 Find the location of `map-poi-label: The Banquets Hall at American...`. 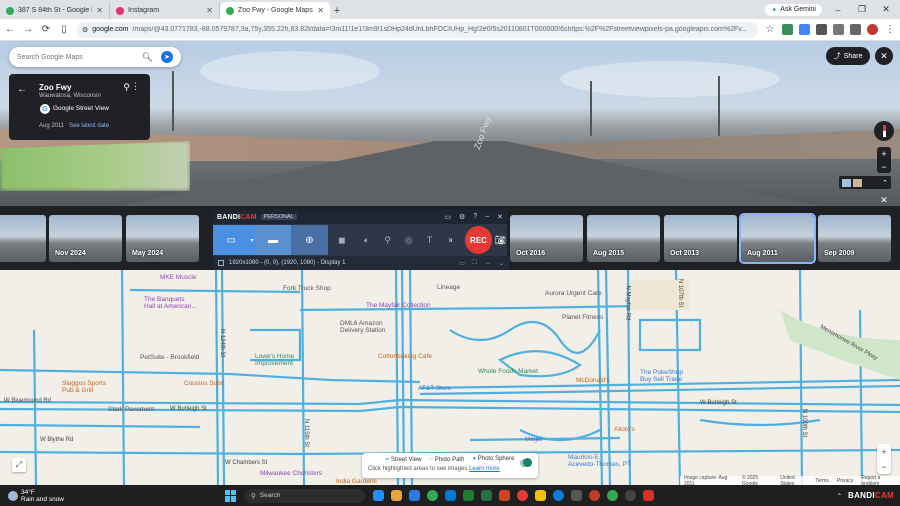

map-poi-label: The Banquets Hall at American... is located at coordinates (184, 303).